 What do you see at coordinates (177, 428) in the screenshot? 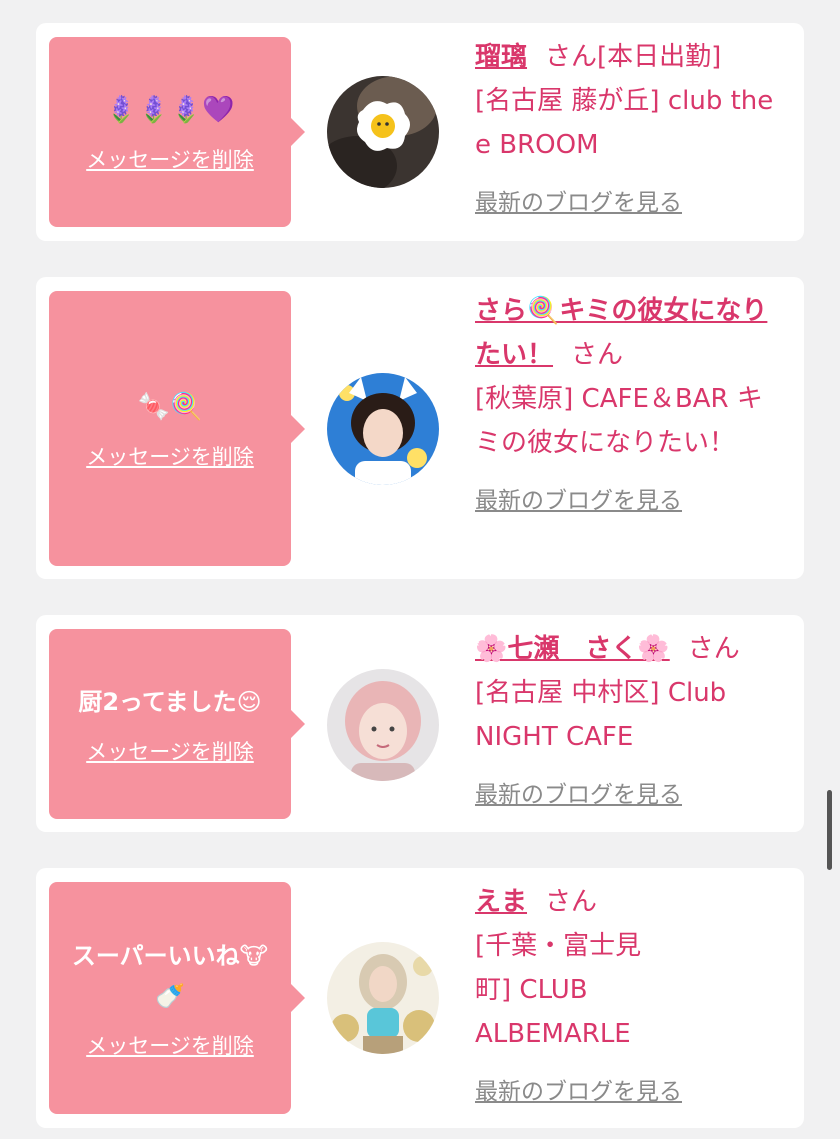
I see `message-bubble: 🍬🍭 メッセージを削除` at bounding box center [177, 428].